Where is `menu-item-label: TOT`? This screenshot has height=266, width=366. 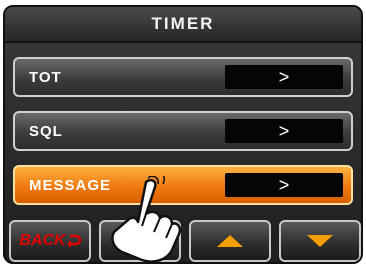 menu-item-label: TOT is located at coordinates (45, 77).